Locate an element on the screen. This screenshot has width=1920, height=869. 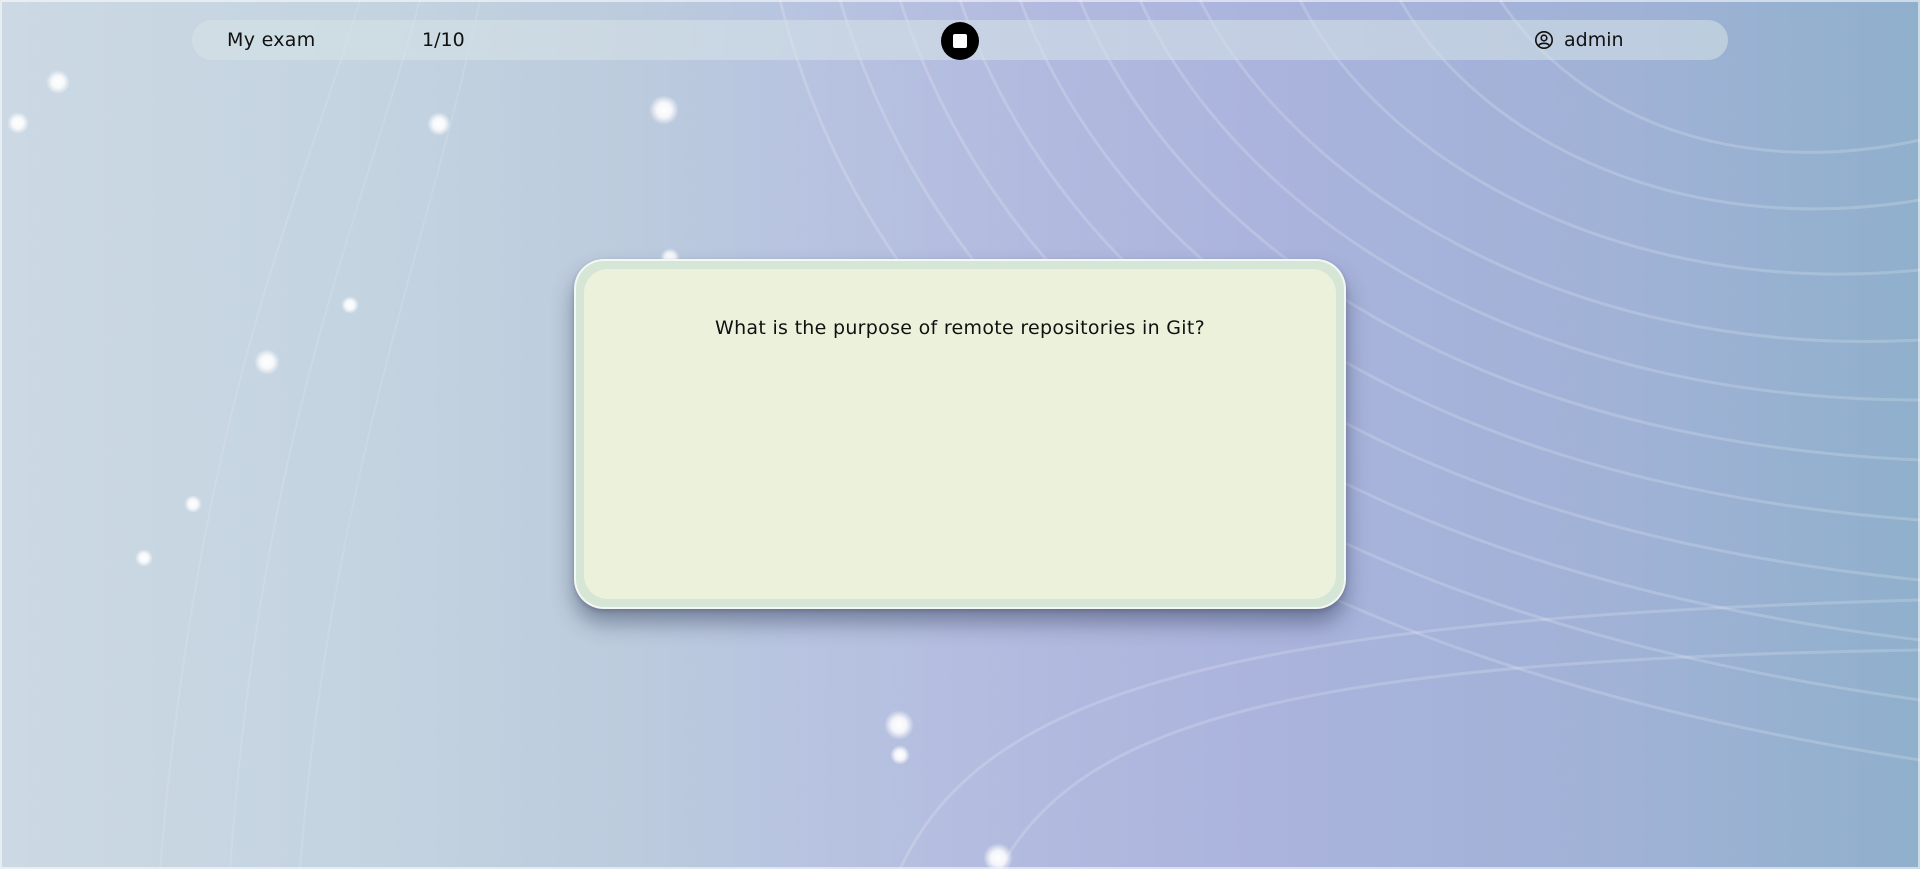
exam-title: My exam is located at coordinates (271, 40).